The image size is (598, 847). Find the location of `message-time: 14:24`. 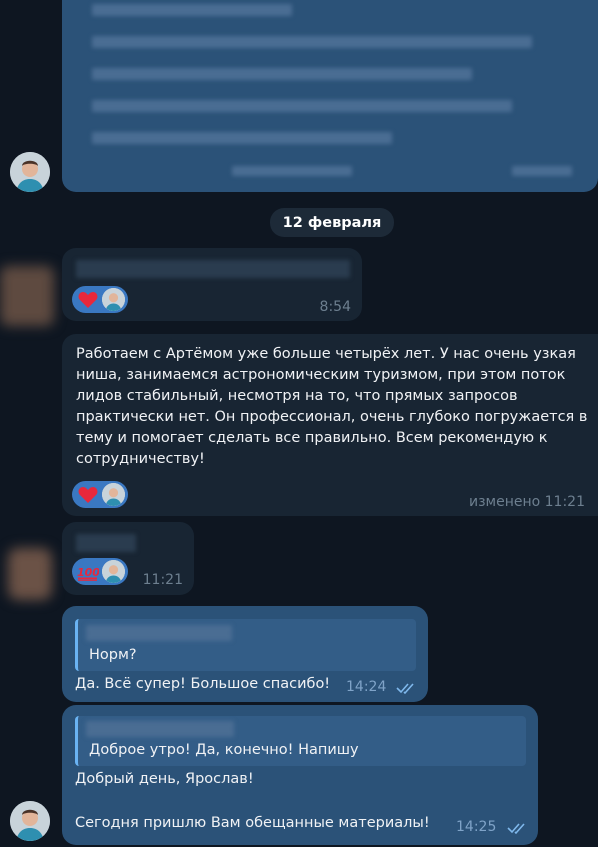

message-time: 14:24 is located at coordinates (366, 687).